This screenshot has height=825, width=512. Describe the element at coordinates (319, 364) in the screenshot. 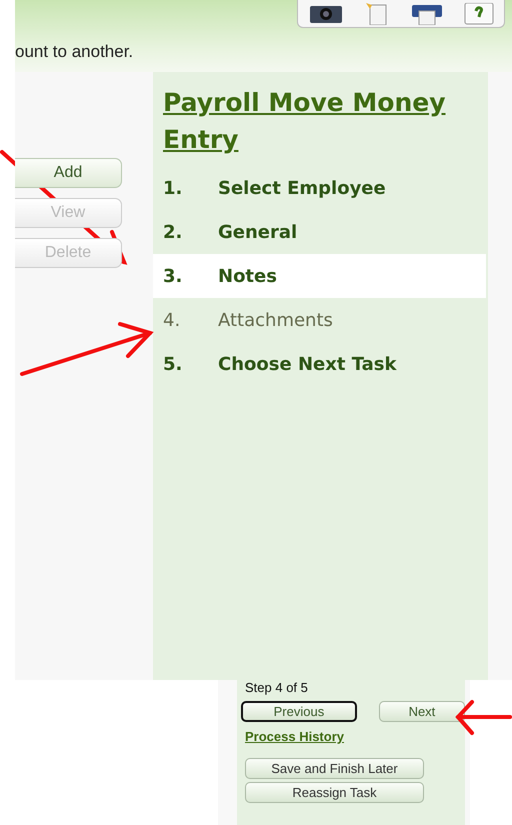

I see `wizard-step: 5. Choose Next Task` at that location.